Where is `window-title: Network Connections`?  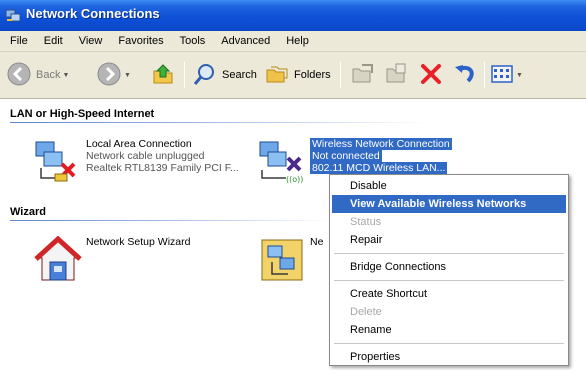
window-title: Network Connections is located at coordinates (93, 13).